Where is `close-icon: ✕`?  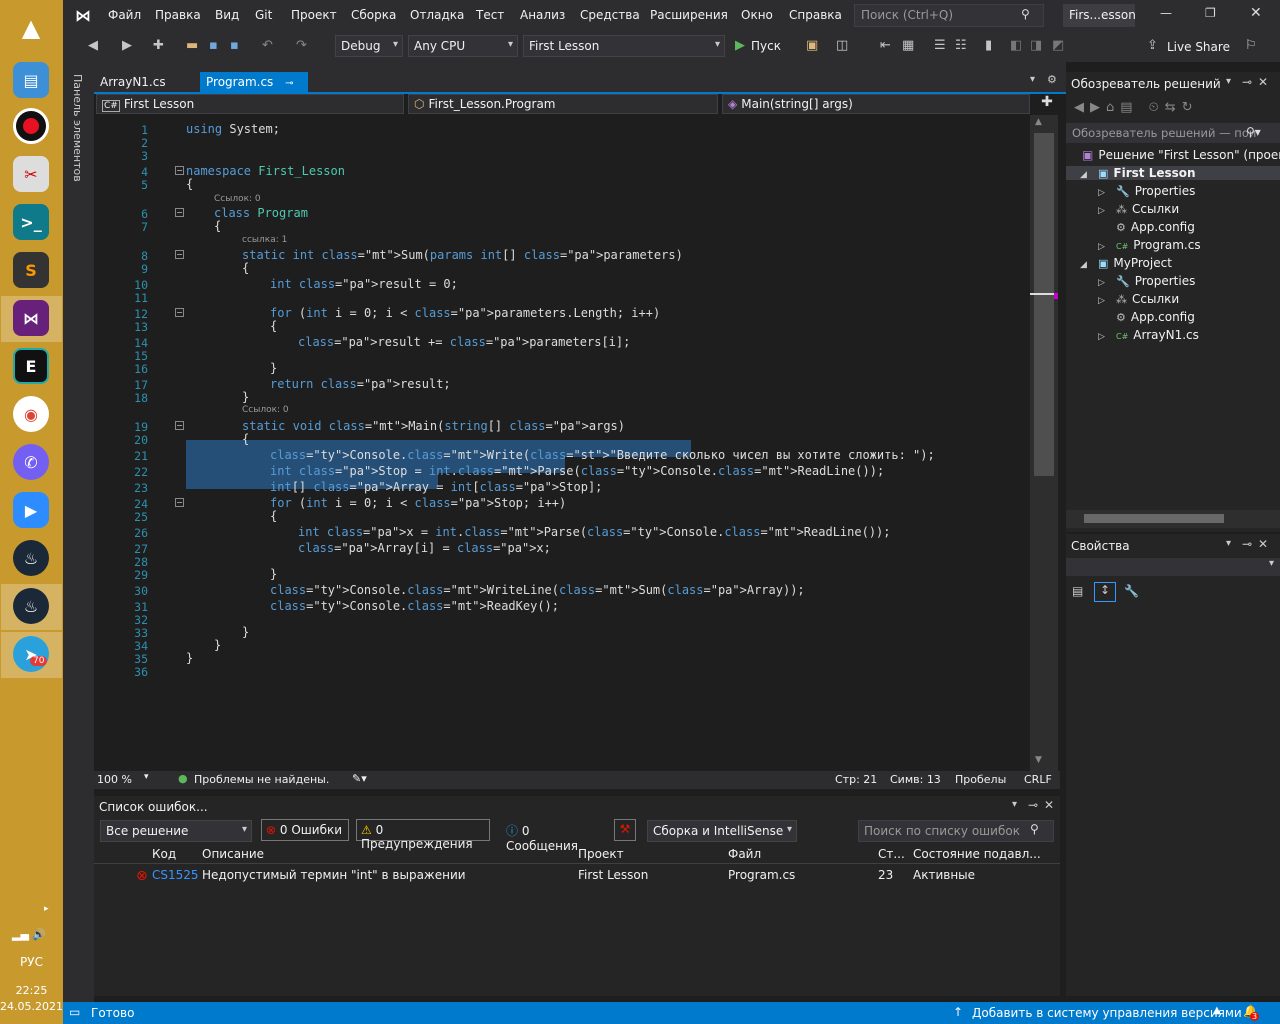
close-icon: ✕ is located at coordinates (1256, 13).